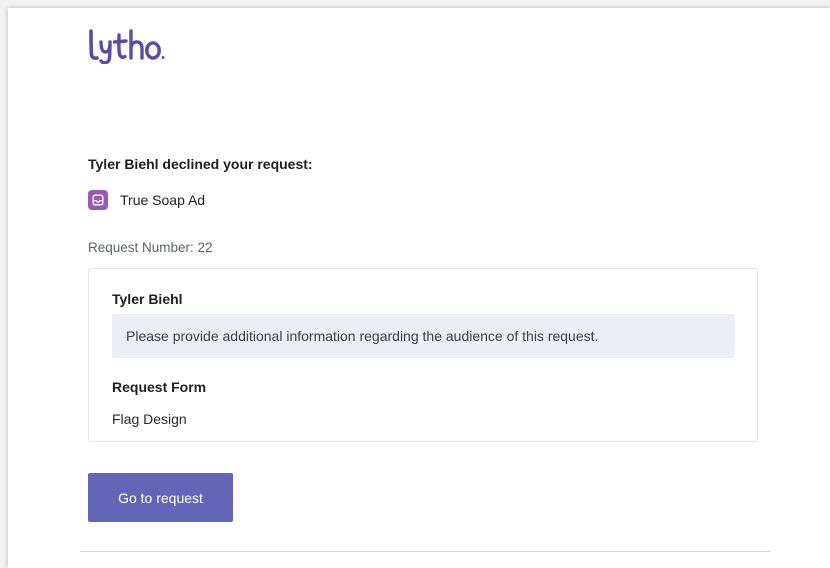 This screenshot has width=830, height=568. What do you see at coordinates (200, 164) in the screenshot?
I see `decline-headline: Tyler Biehl declined your request:` at bounding box center [200, 164].